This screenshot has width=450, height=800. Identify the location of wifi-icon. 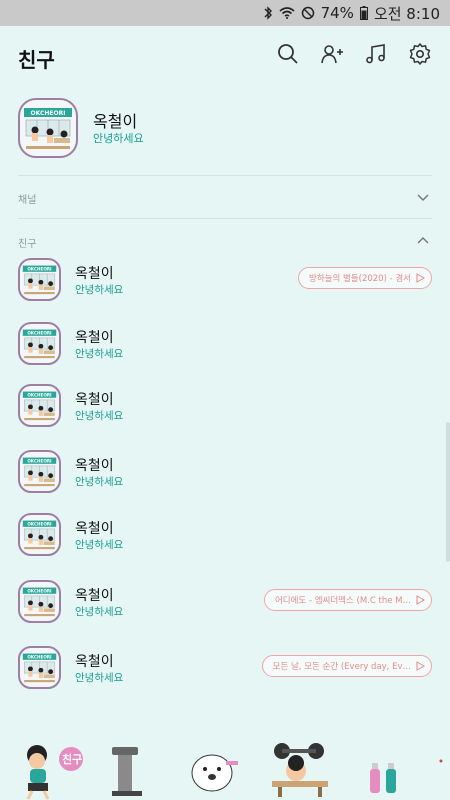
(287, 13).